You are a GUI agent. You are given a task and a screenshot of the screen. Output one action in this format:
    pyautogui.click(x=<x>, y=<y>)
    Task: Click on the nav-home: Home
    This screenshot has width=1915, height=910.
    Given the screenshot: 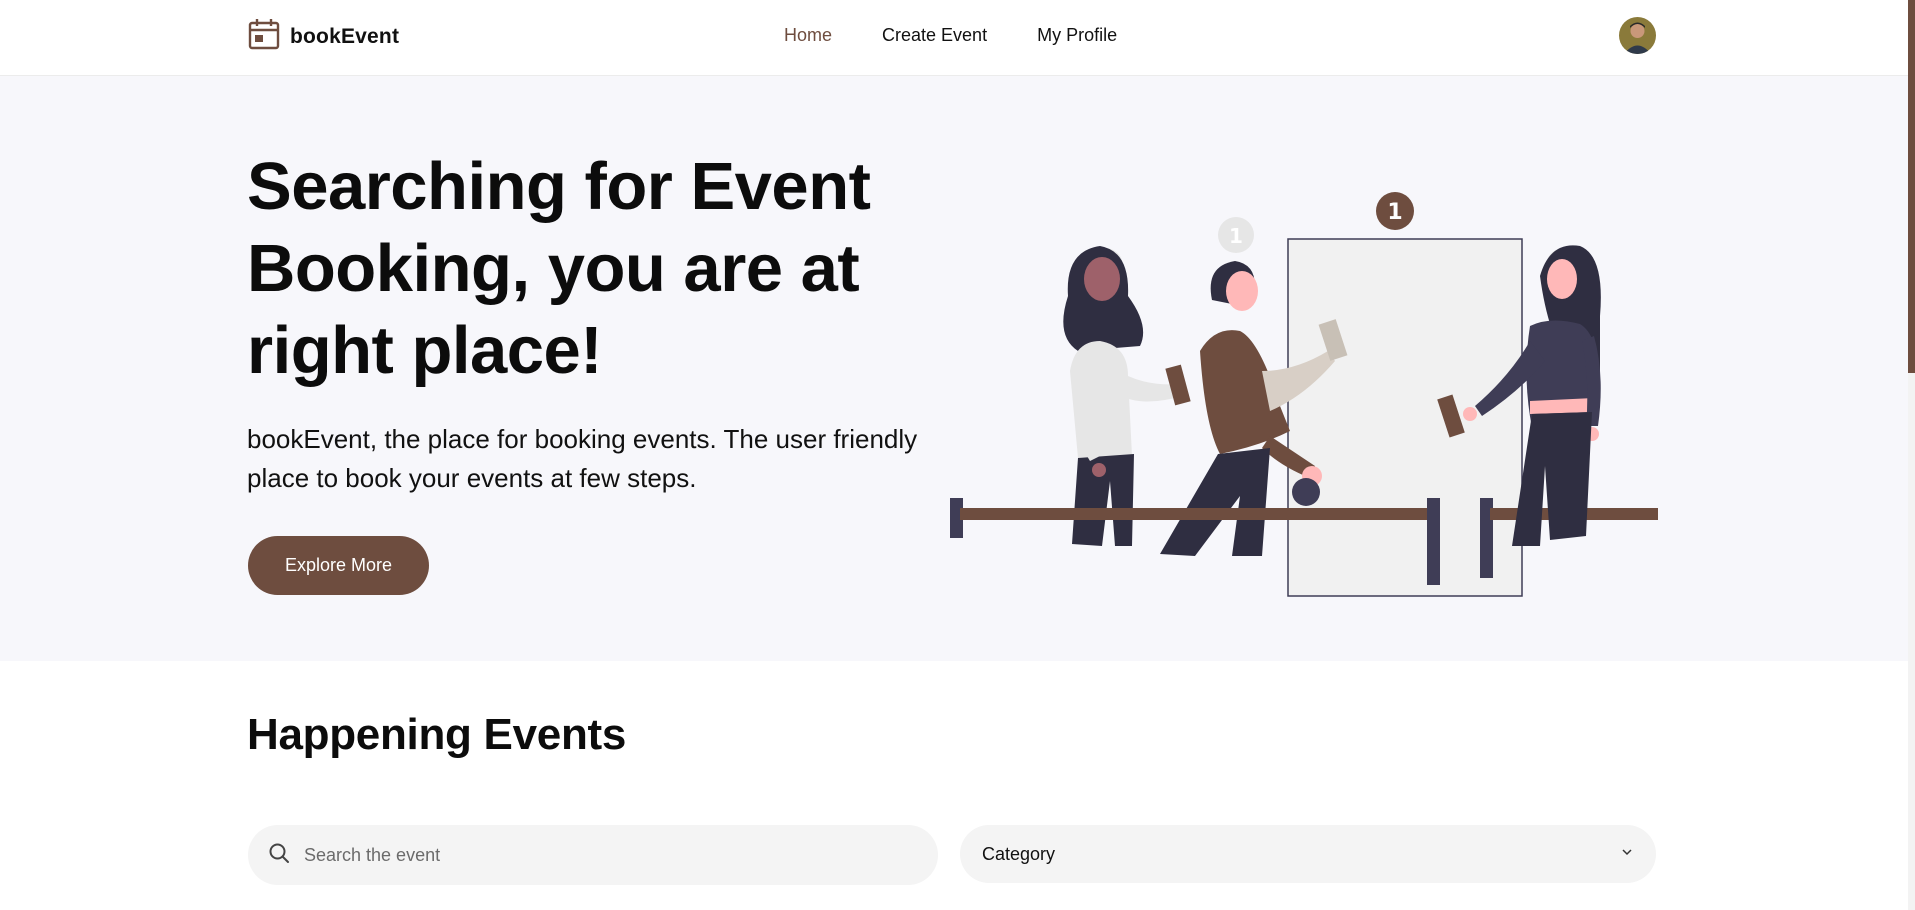 What is the action you would take?
    pyautogui.click(x=808, y=35)
    